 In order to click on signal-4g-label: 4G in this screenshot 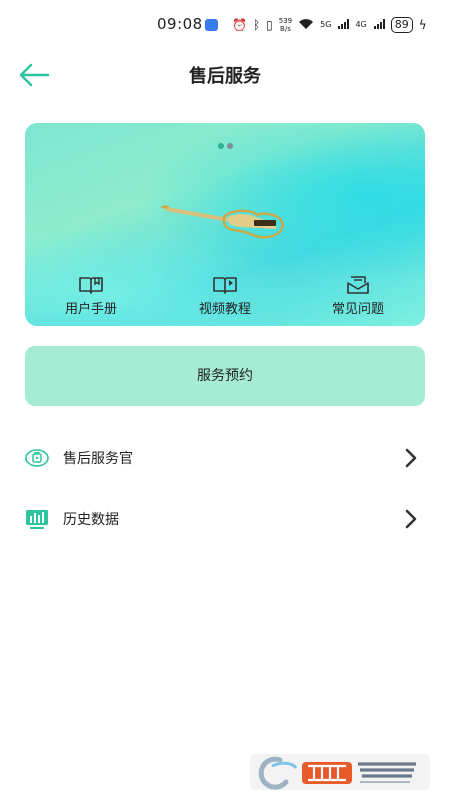, I will do `click(361, 24)`.